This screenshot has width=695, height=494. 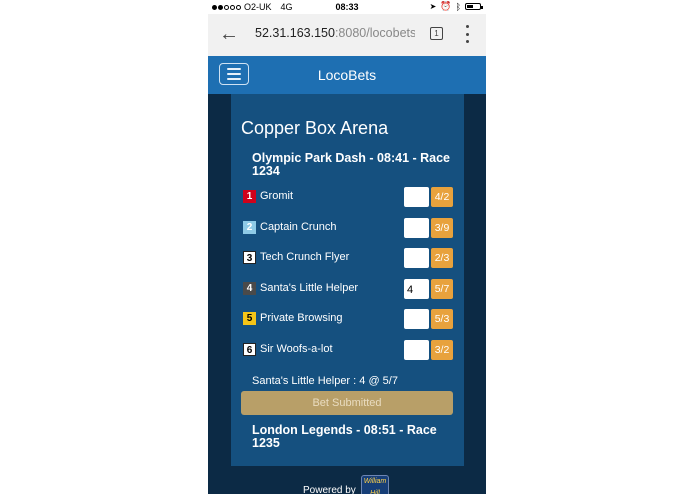 I want to click on submit-bet-button: Bet Submitted, so click(x=347, y=403).